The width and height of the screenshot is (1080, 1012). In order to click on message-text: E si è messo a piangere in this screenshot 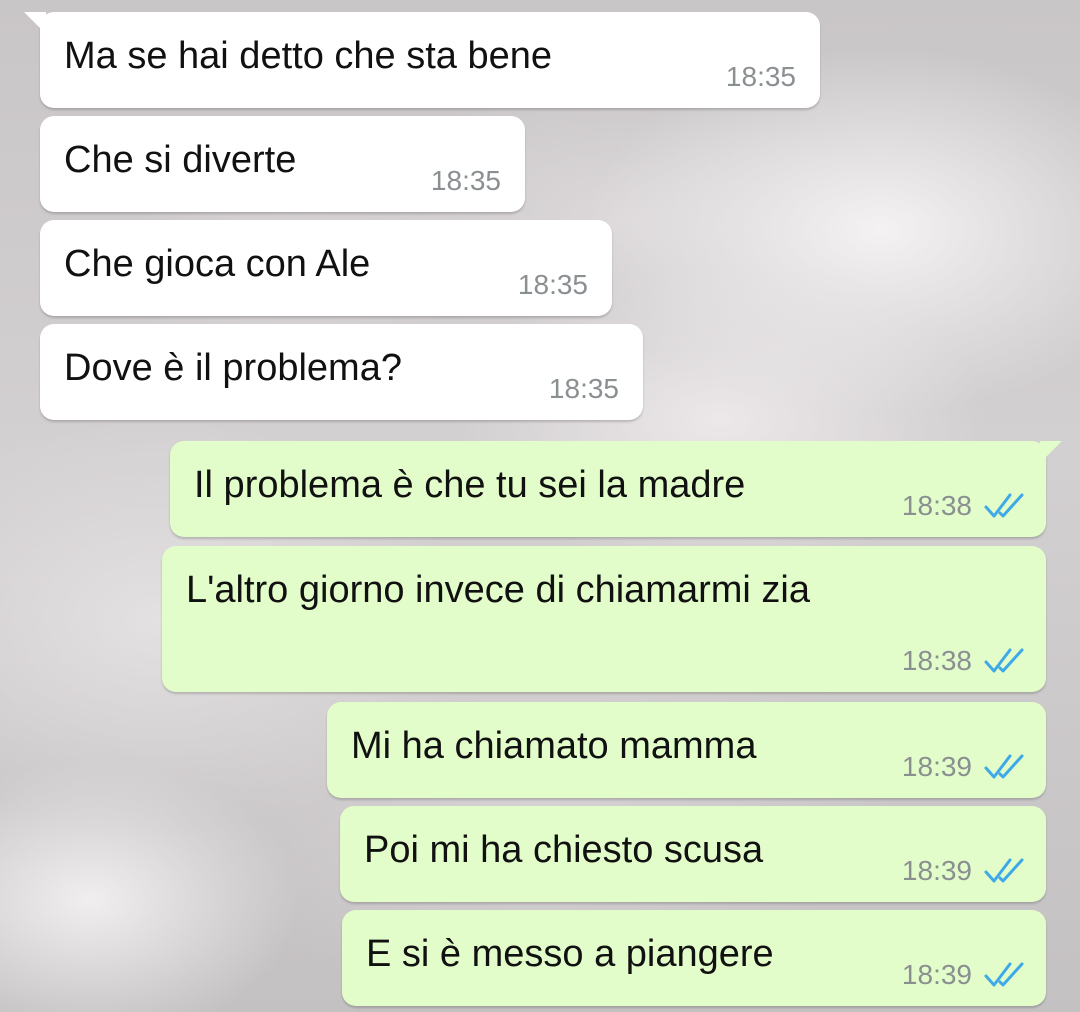, I will do `click(570, 954)`.